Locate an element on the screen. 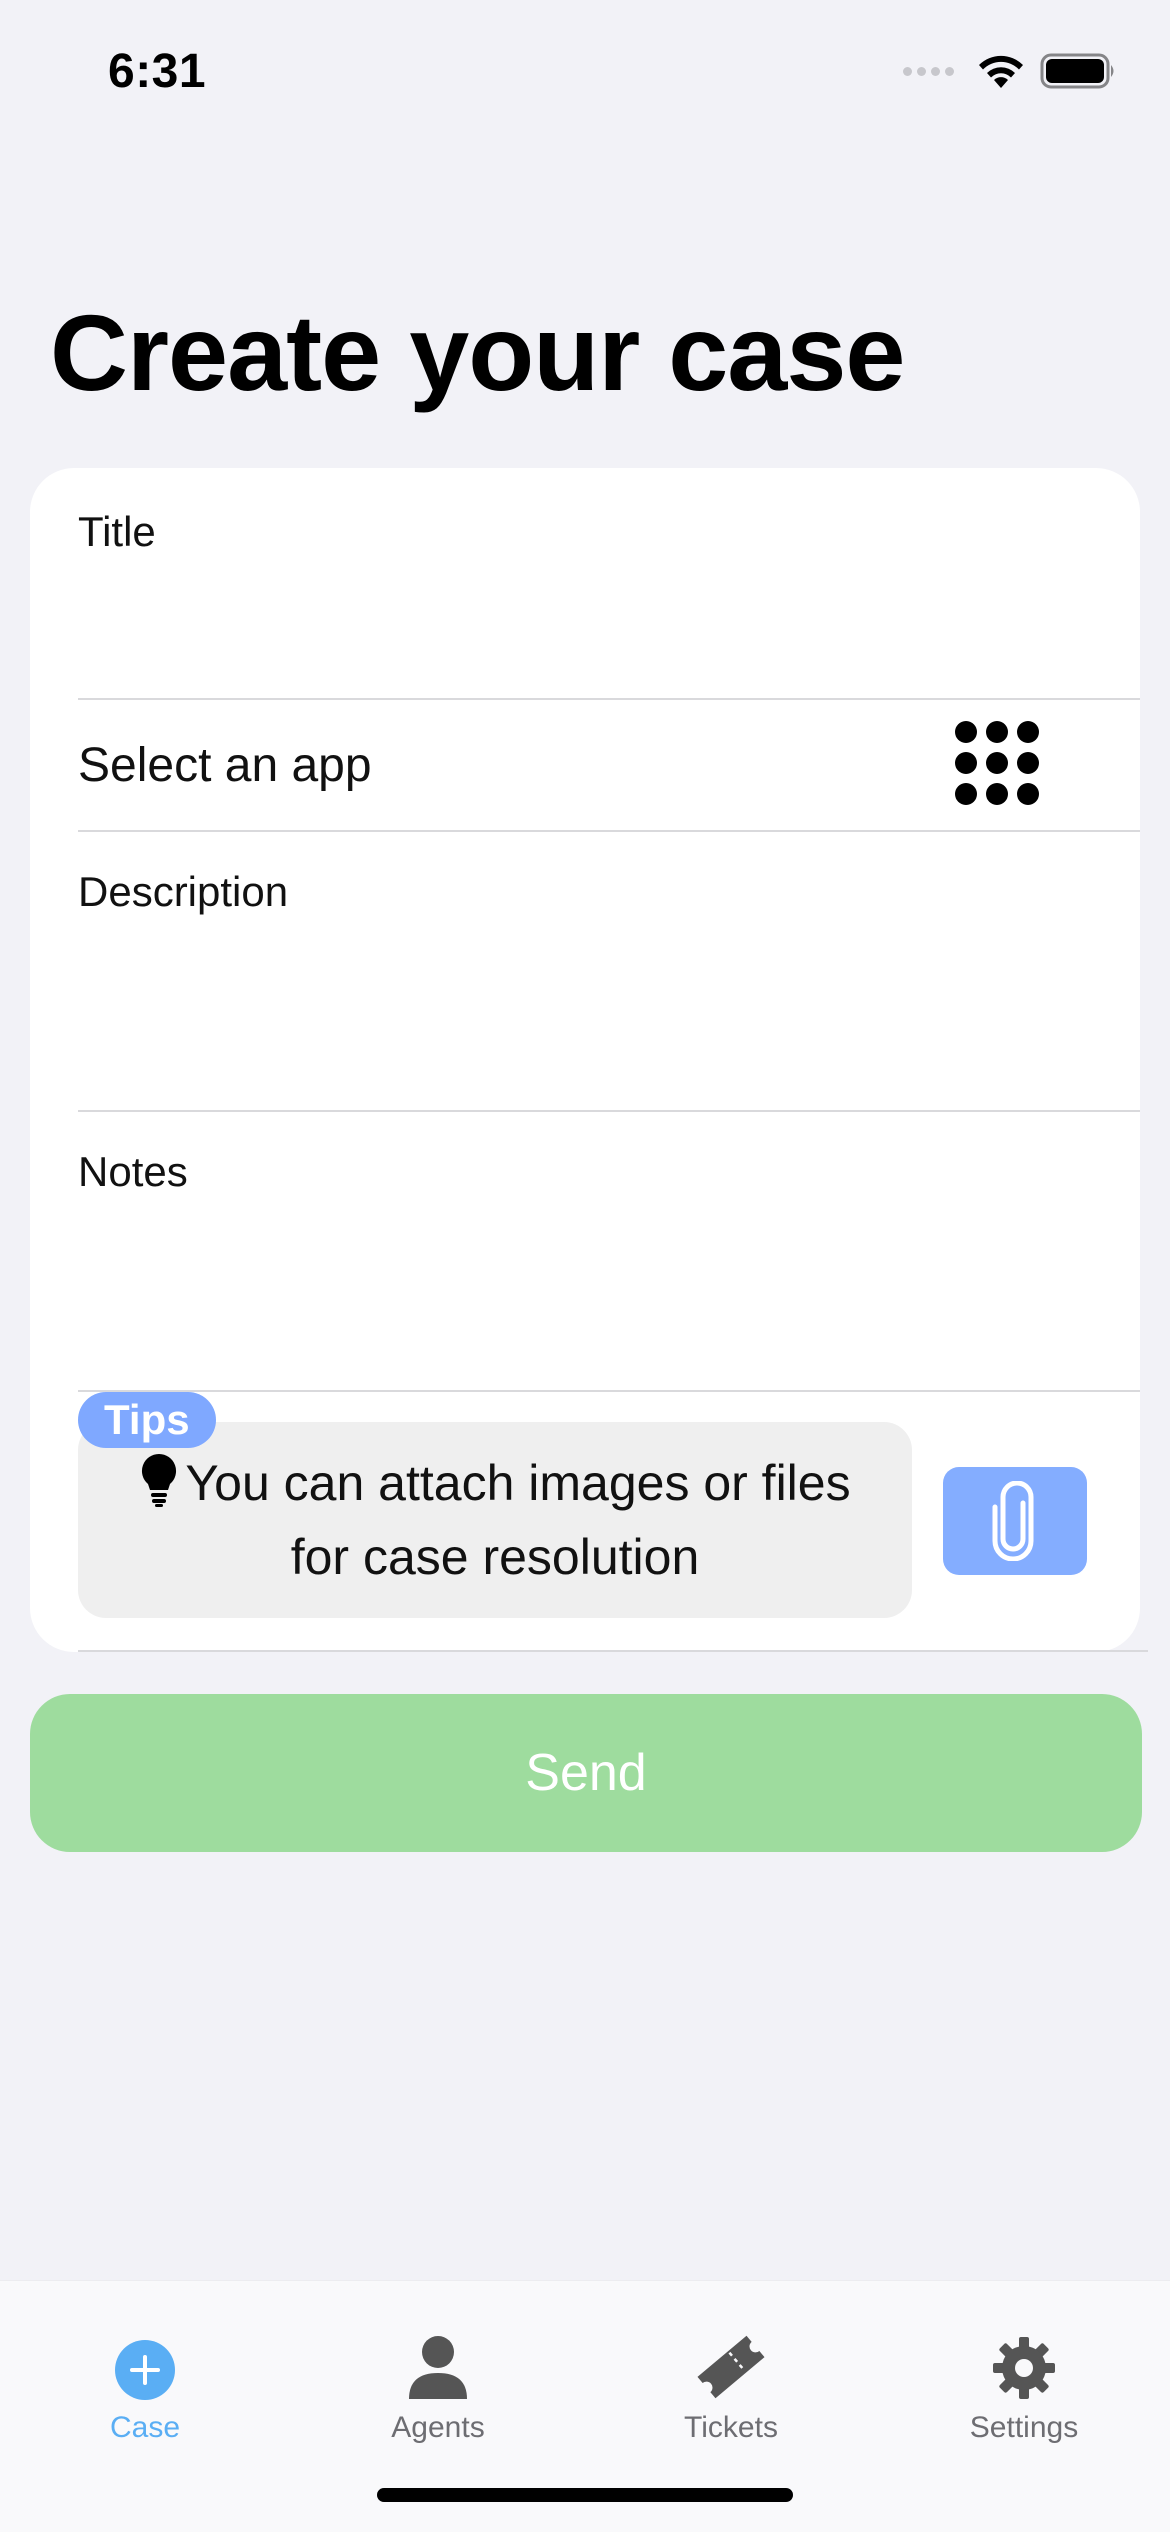 This screenshot has width=1170, height=2532. tab-settings: Settings is located at coordinates (1024, 2387).